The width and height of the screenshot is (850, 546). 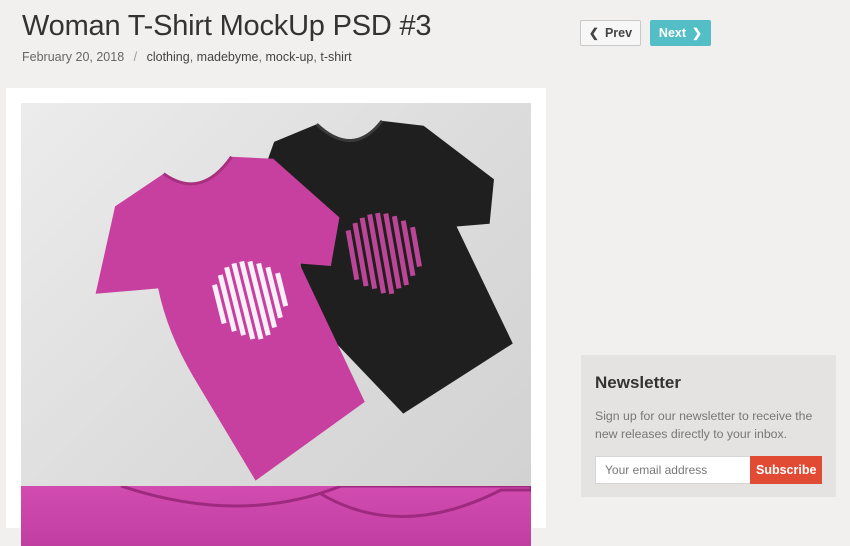 I want to click on t-shirt-closeup-image, so click(x=276, y=516).